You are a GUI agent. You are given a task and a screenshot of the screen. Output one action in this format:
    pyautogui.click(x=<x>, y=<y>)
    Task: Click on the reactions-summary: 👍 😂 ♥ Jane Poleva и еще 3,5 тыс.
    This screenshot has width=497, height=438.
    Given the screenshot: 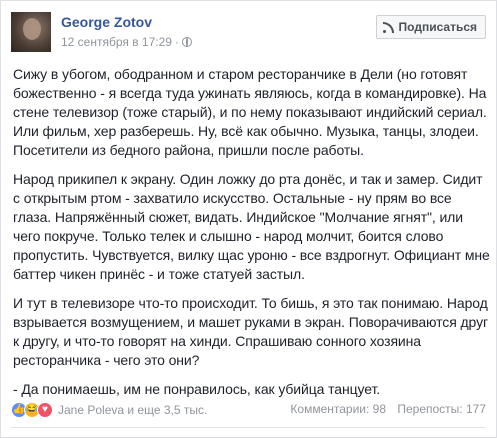 What is the action you would take?
    pyautogui.click(x=109, y=410)
    